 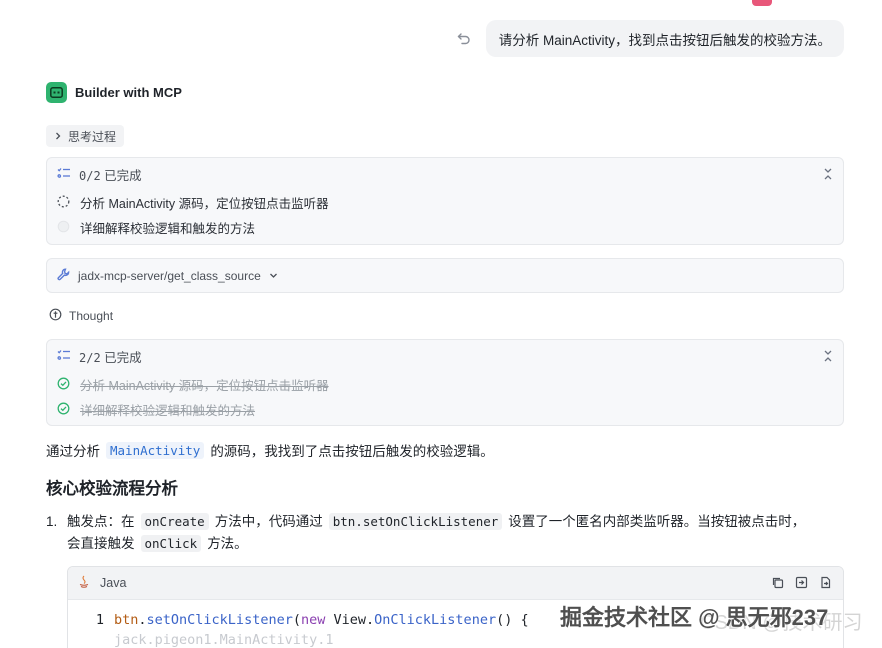 I want to click on code-token: (, so click(x=296, y=620).